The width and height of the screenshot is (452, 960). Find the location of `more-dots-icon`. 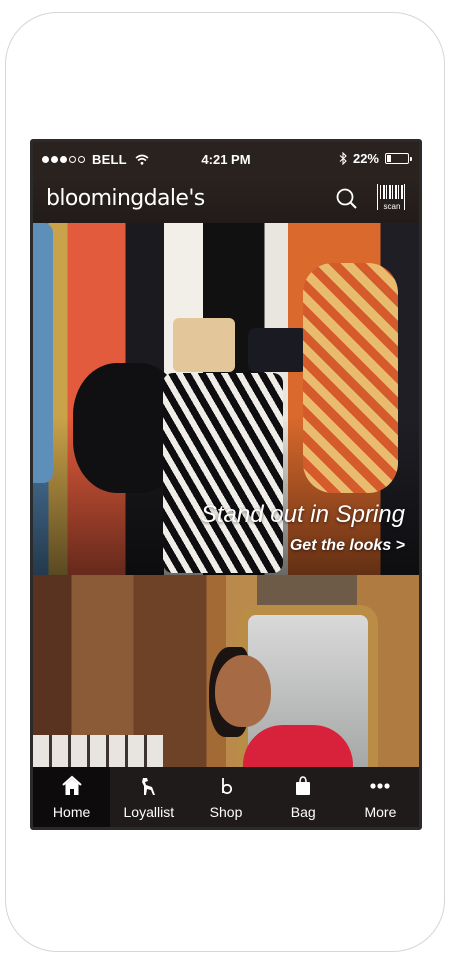

more-dots-icon is located at coordinates (380, 786).